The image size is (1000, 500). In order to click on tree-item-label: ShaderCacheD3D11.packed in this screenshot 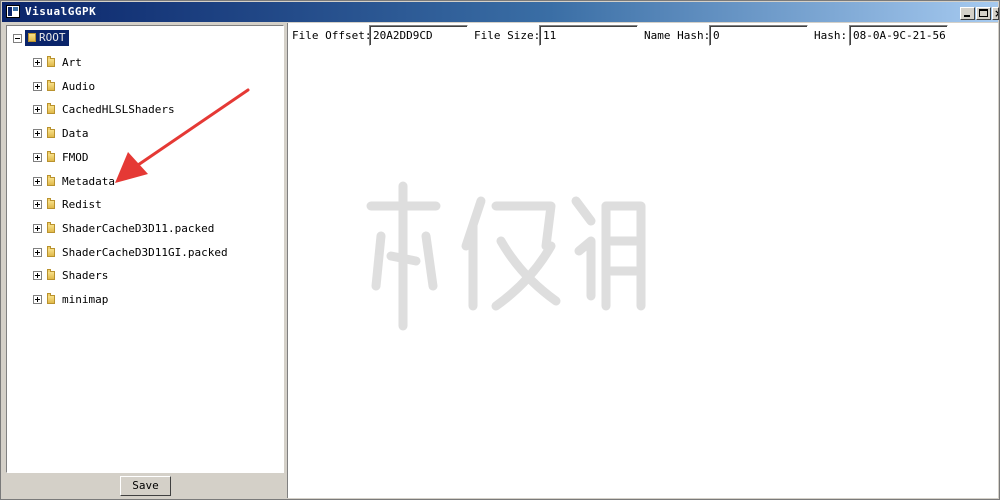, I will do `click(138, 228)`.